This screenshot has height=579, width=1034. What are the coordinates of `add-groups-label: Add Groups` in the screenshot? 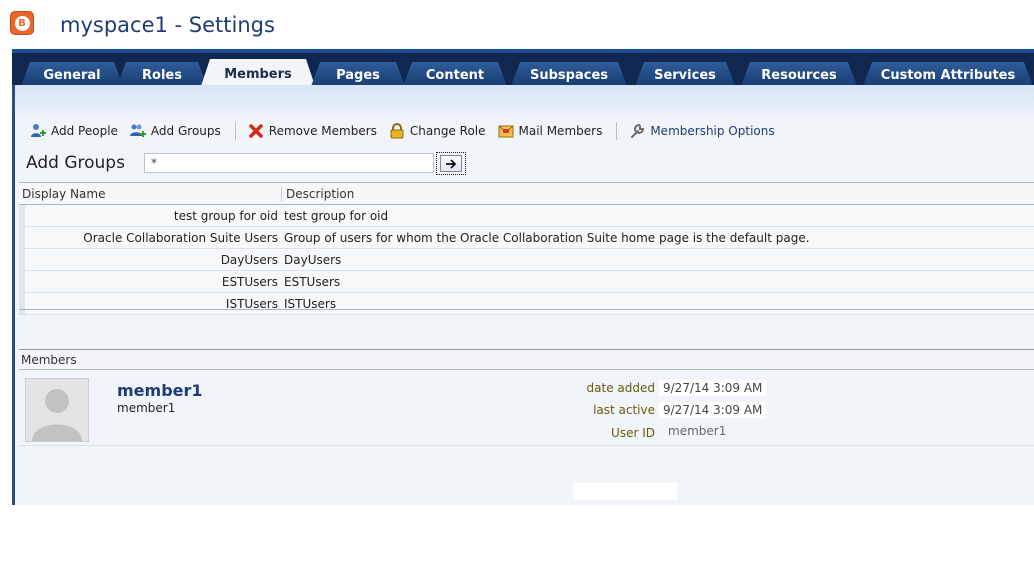 It's located at (185, 131).